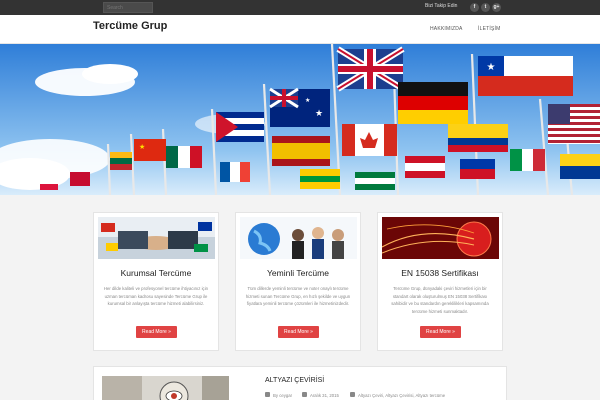 The image size is (600, 400). I want to click on card-image-globe-red, so click(440, 238).